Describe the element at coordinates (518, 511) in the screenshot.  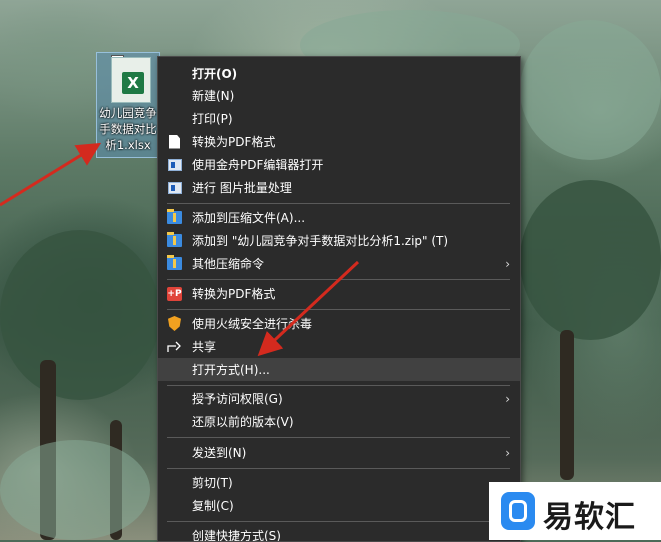
I see `brand-logo-icon` at that location.